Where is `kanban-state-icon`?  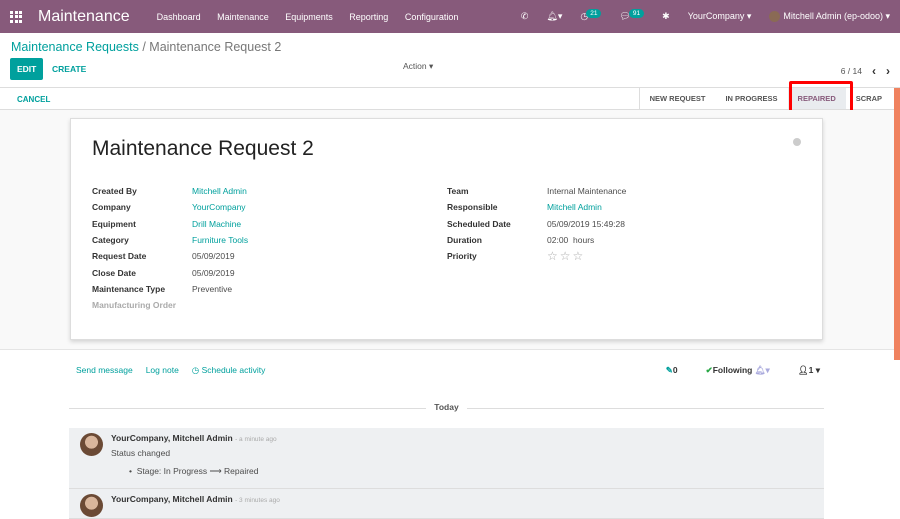
kanban-state-icon is located at coordinates (797, 142).